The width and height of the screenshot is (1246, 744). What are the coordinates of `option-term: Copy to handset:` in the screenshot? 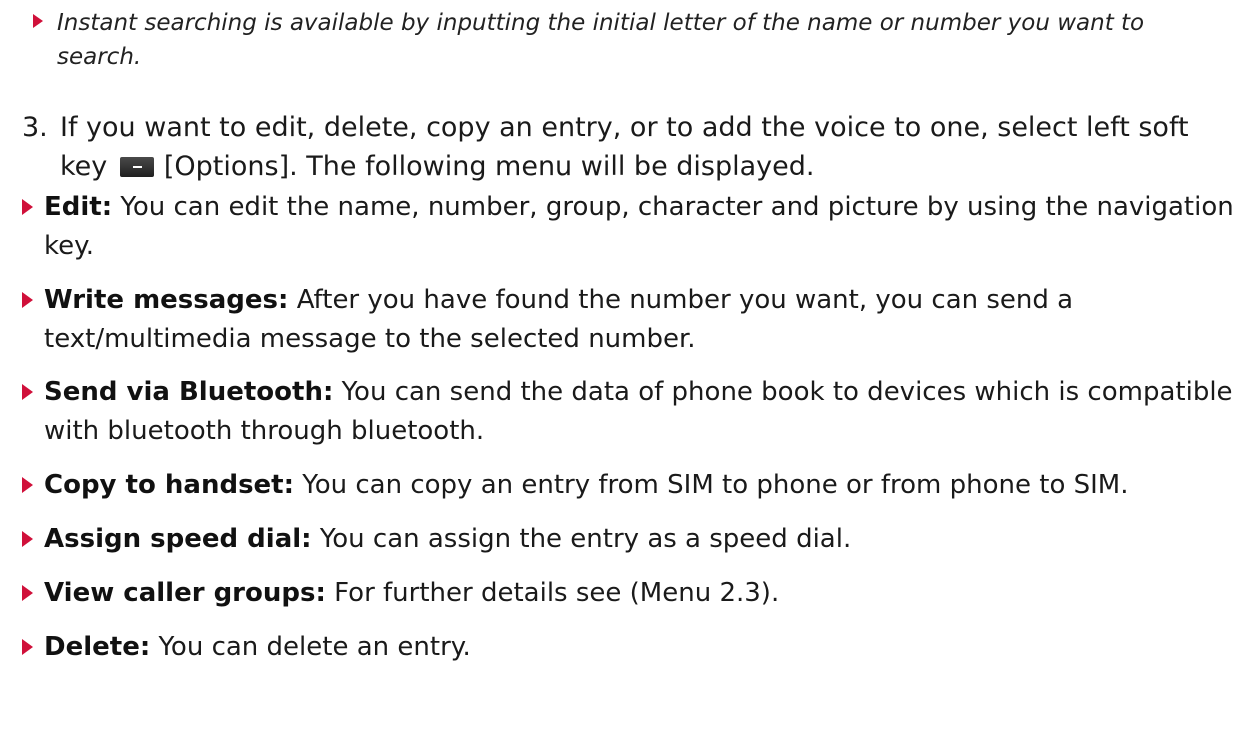 It's located at (169, 485).